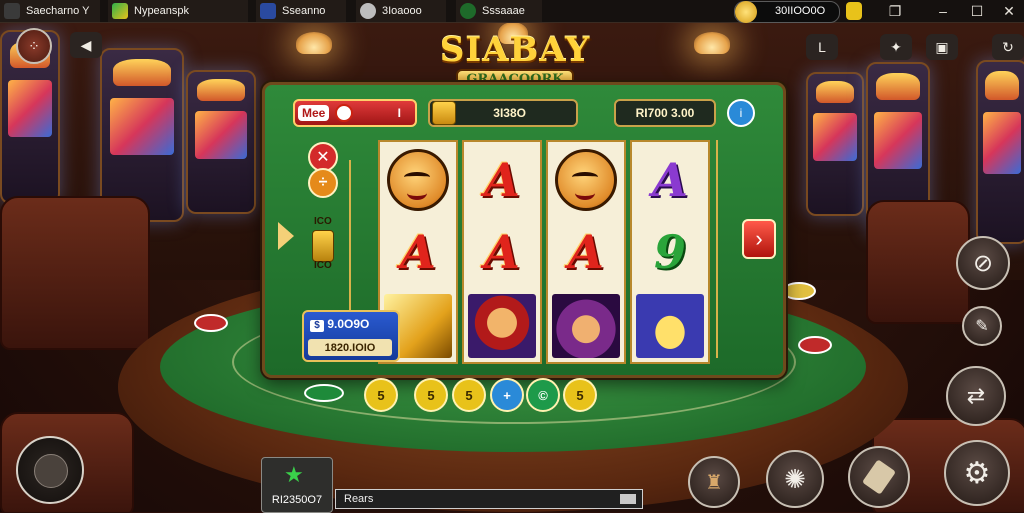  I want to click on mute-button: ◀, so click(86, 45).